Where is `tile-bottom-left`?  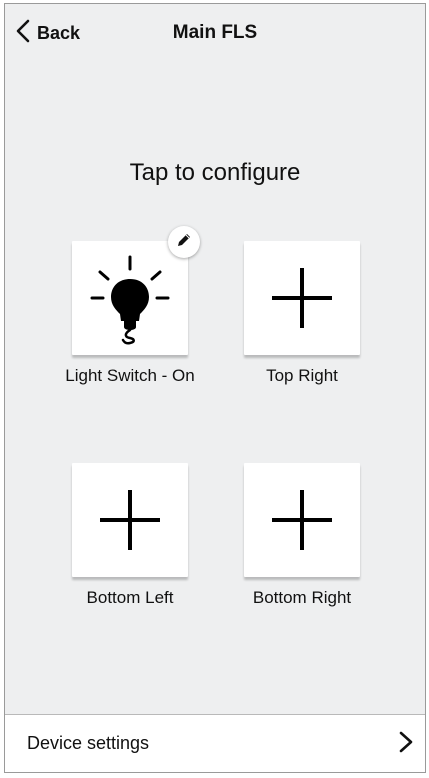 tile-bottom-left is located at coordinates (130, 520).